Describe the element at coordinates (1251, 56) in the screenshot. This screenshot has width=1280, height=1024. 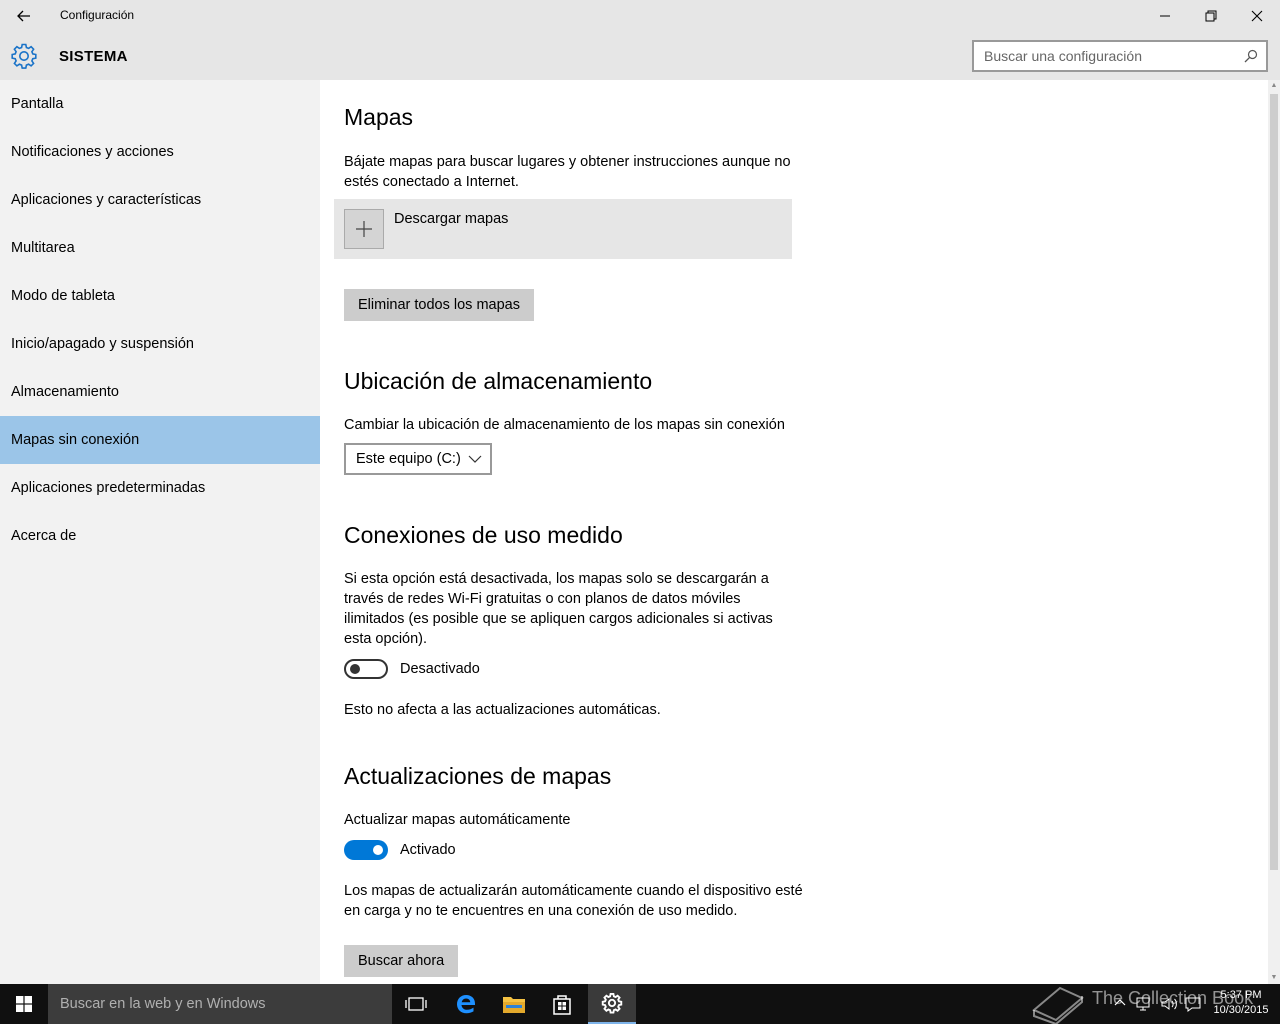
I see `search-icon` at that location.